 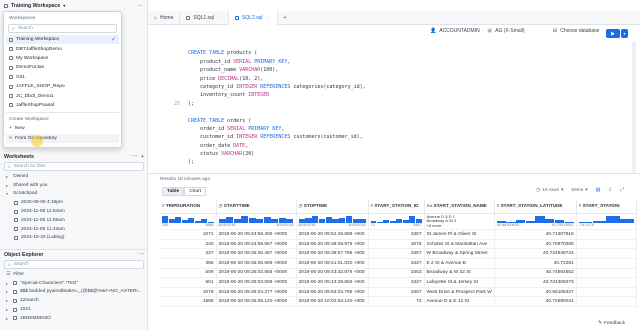 What do you see at coordinates (396, 244) in the screenshot?
I see `table-cell: 3076` at bounding box center [396, 244].